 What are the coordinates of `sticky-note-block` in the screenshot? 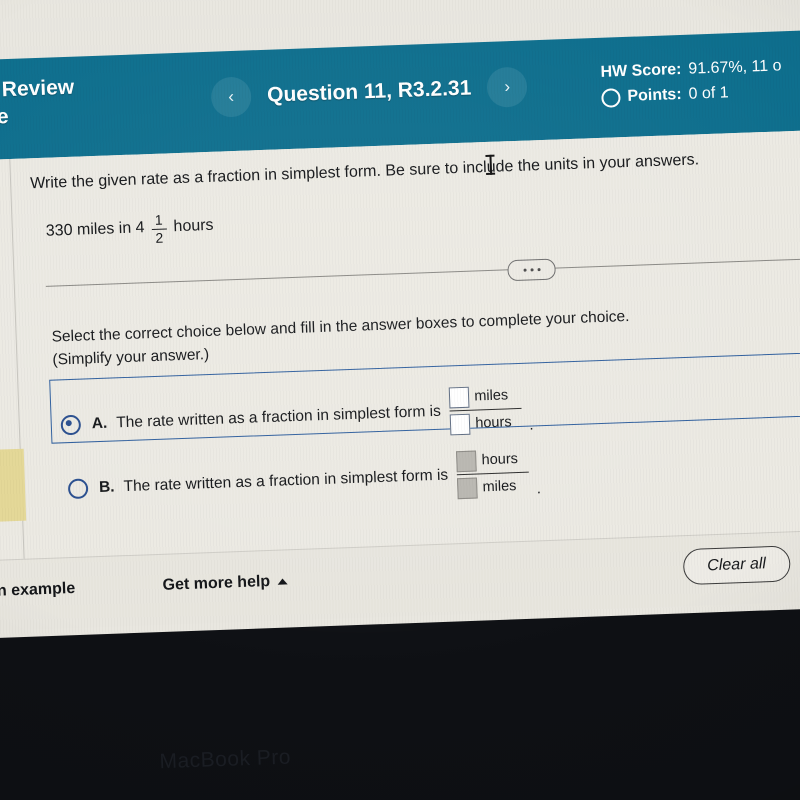 It's located at (13, 487).